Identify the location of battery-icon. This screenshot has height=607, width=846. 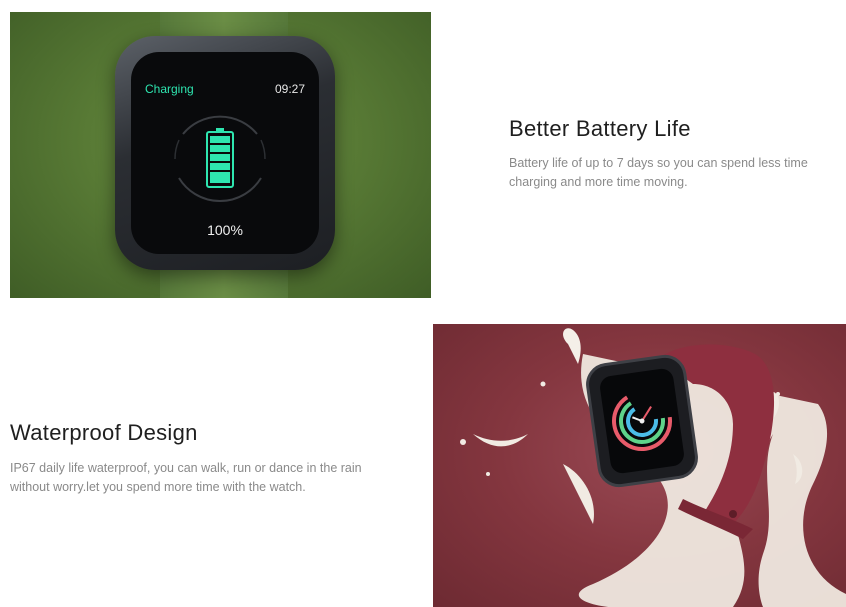
(220, 158).